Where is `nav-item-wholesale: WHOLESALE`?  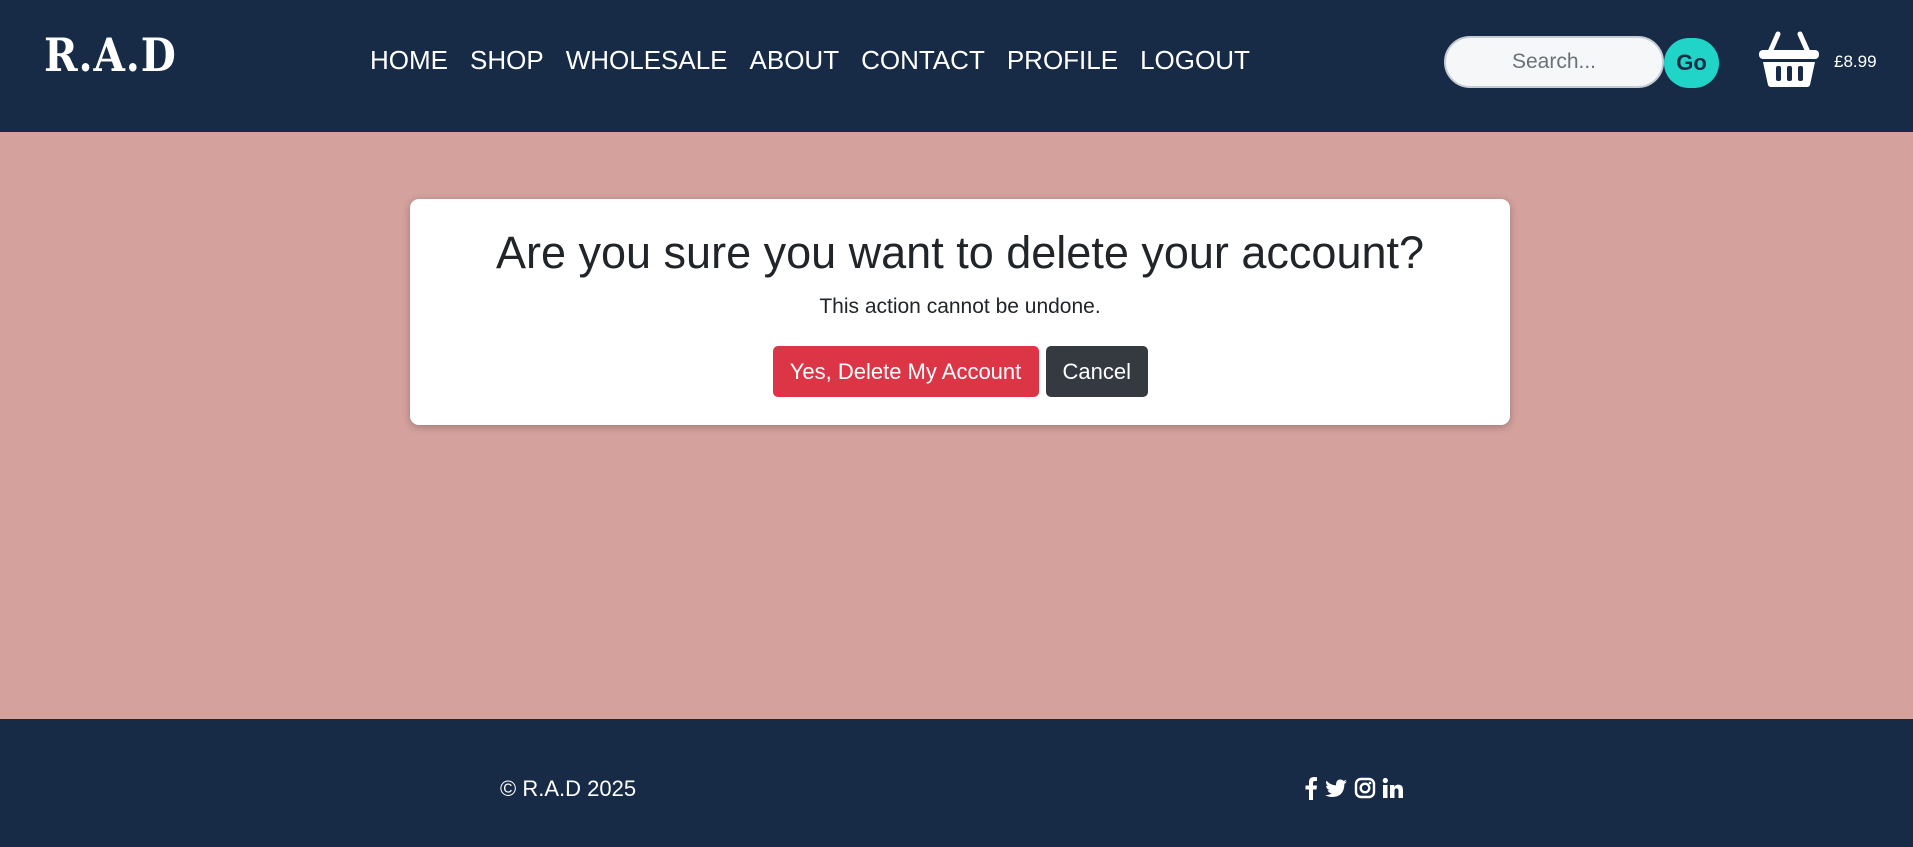 nav-item-wholesale: WHOLESALE is located at coordinates (647, 60).